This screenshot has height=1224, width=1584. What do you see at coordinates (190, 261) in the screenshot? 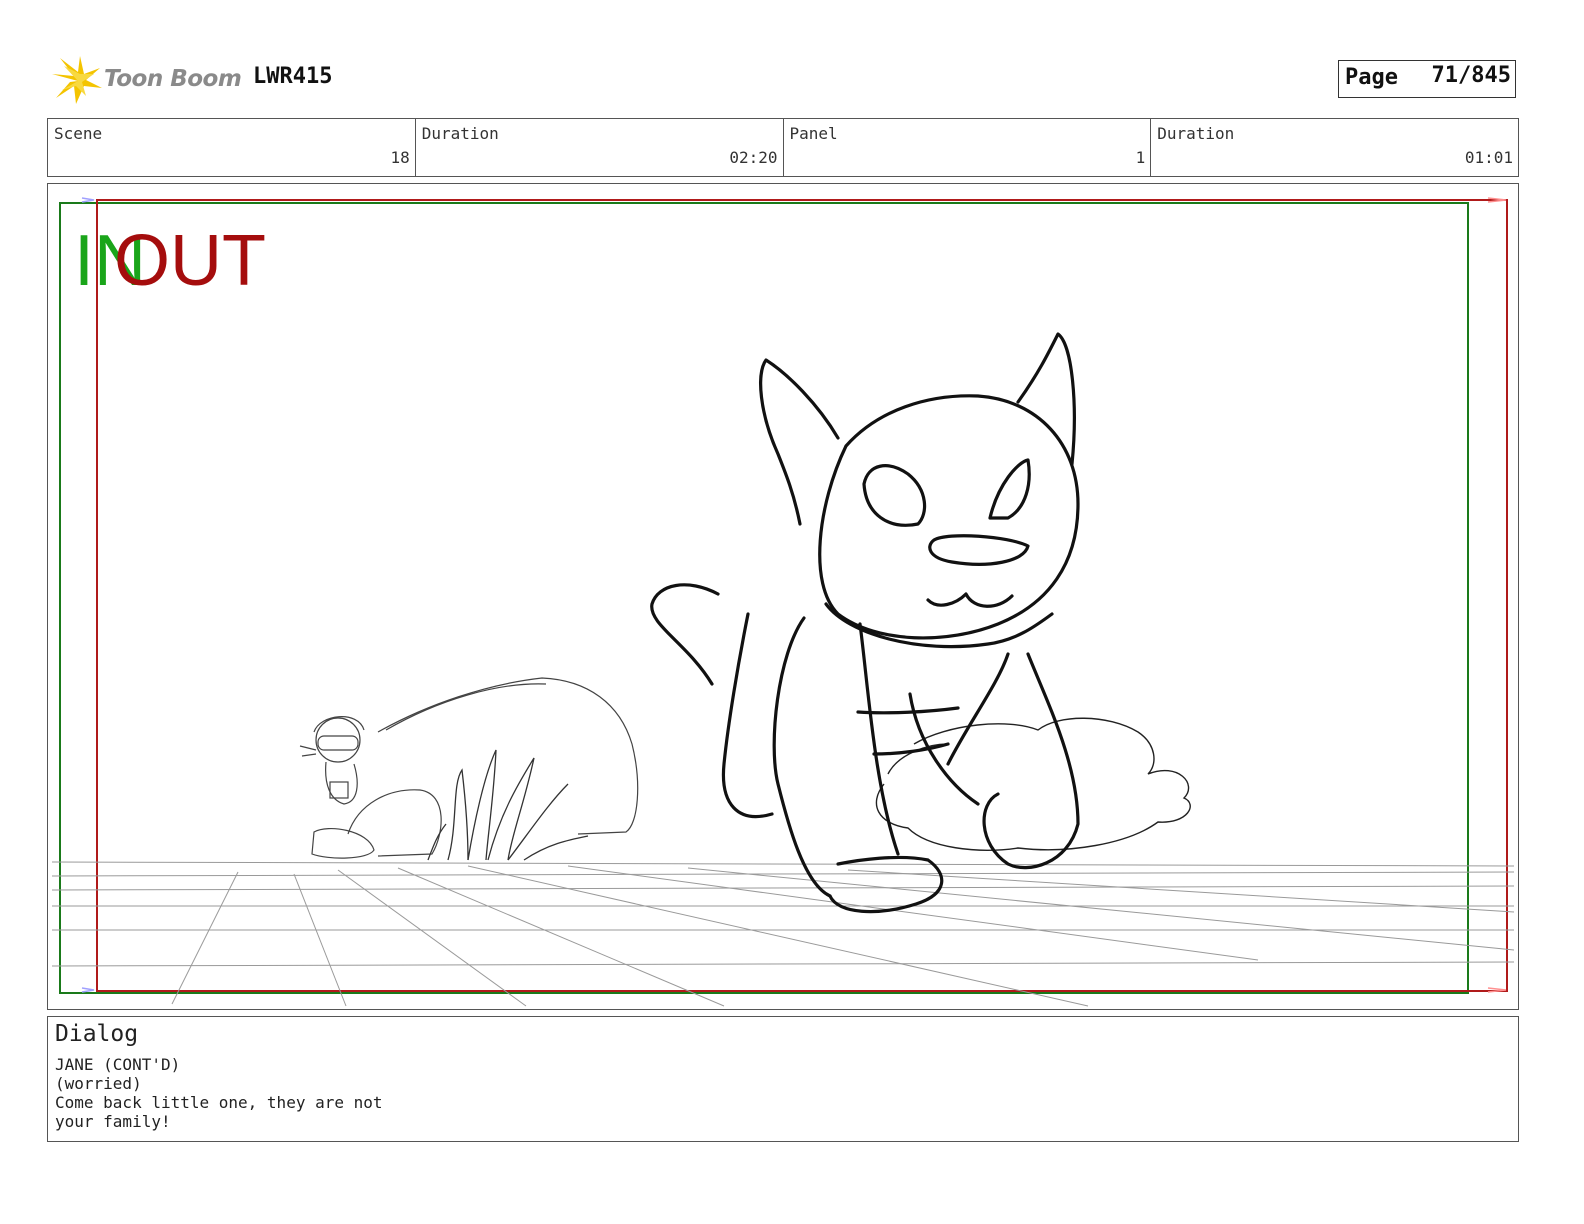
I see `out-marker: OUT` at bounding box center [190, 261].